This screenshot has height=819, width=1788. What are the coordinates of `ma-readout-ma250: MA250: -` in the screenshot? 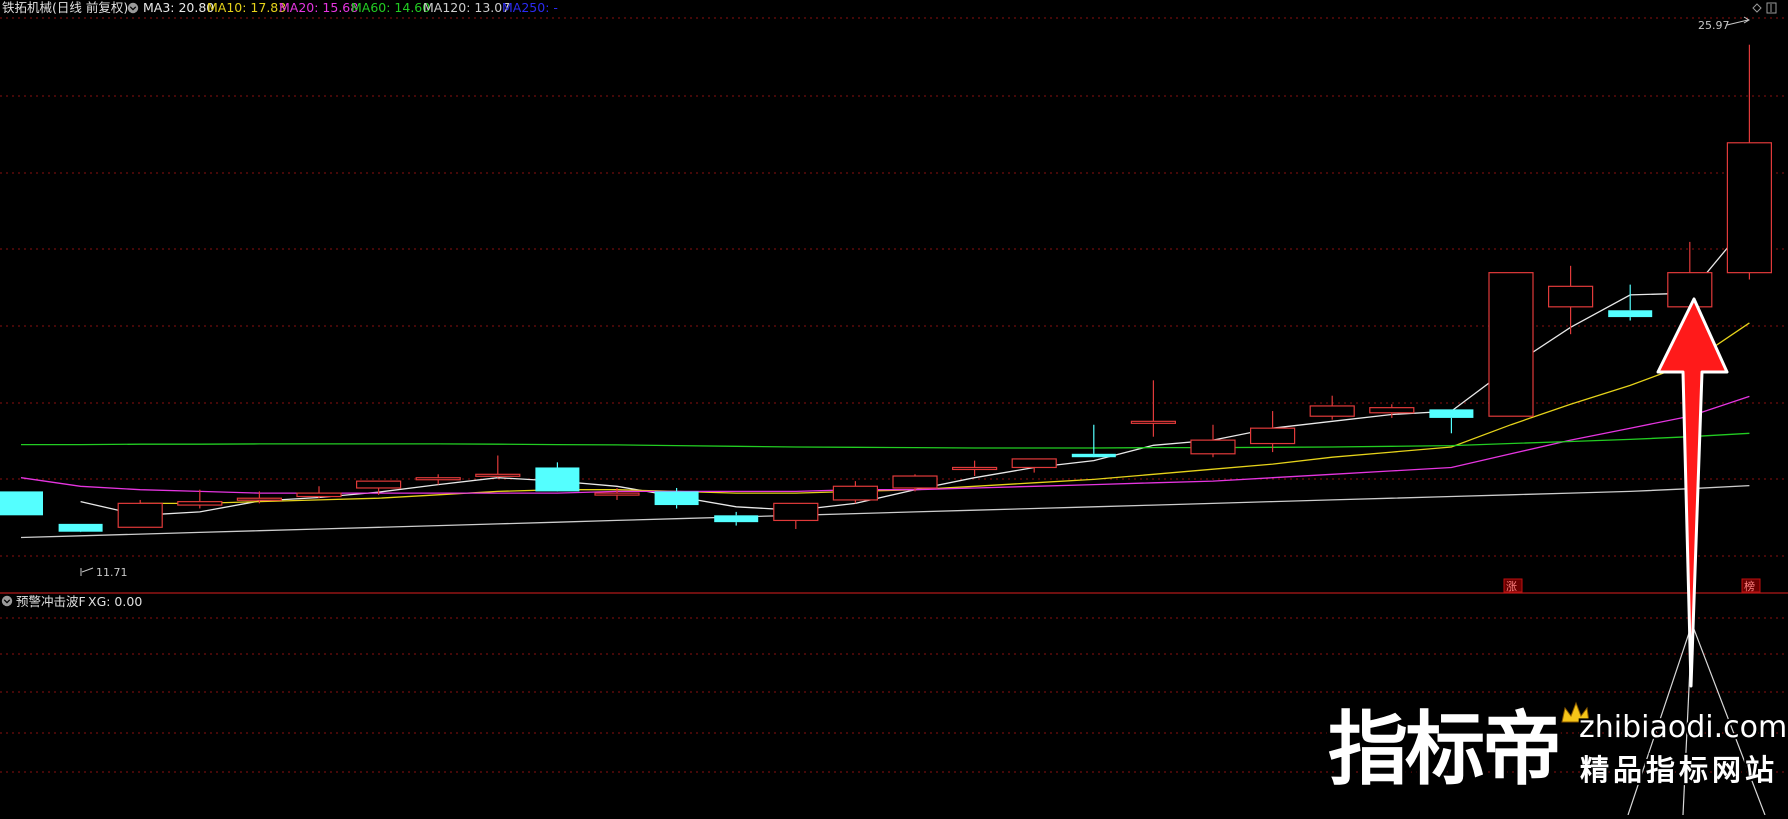 It's located at (530, 7).